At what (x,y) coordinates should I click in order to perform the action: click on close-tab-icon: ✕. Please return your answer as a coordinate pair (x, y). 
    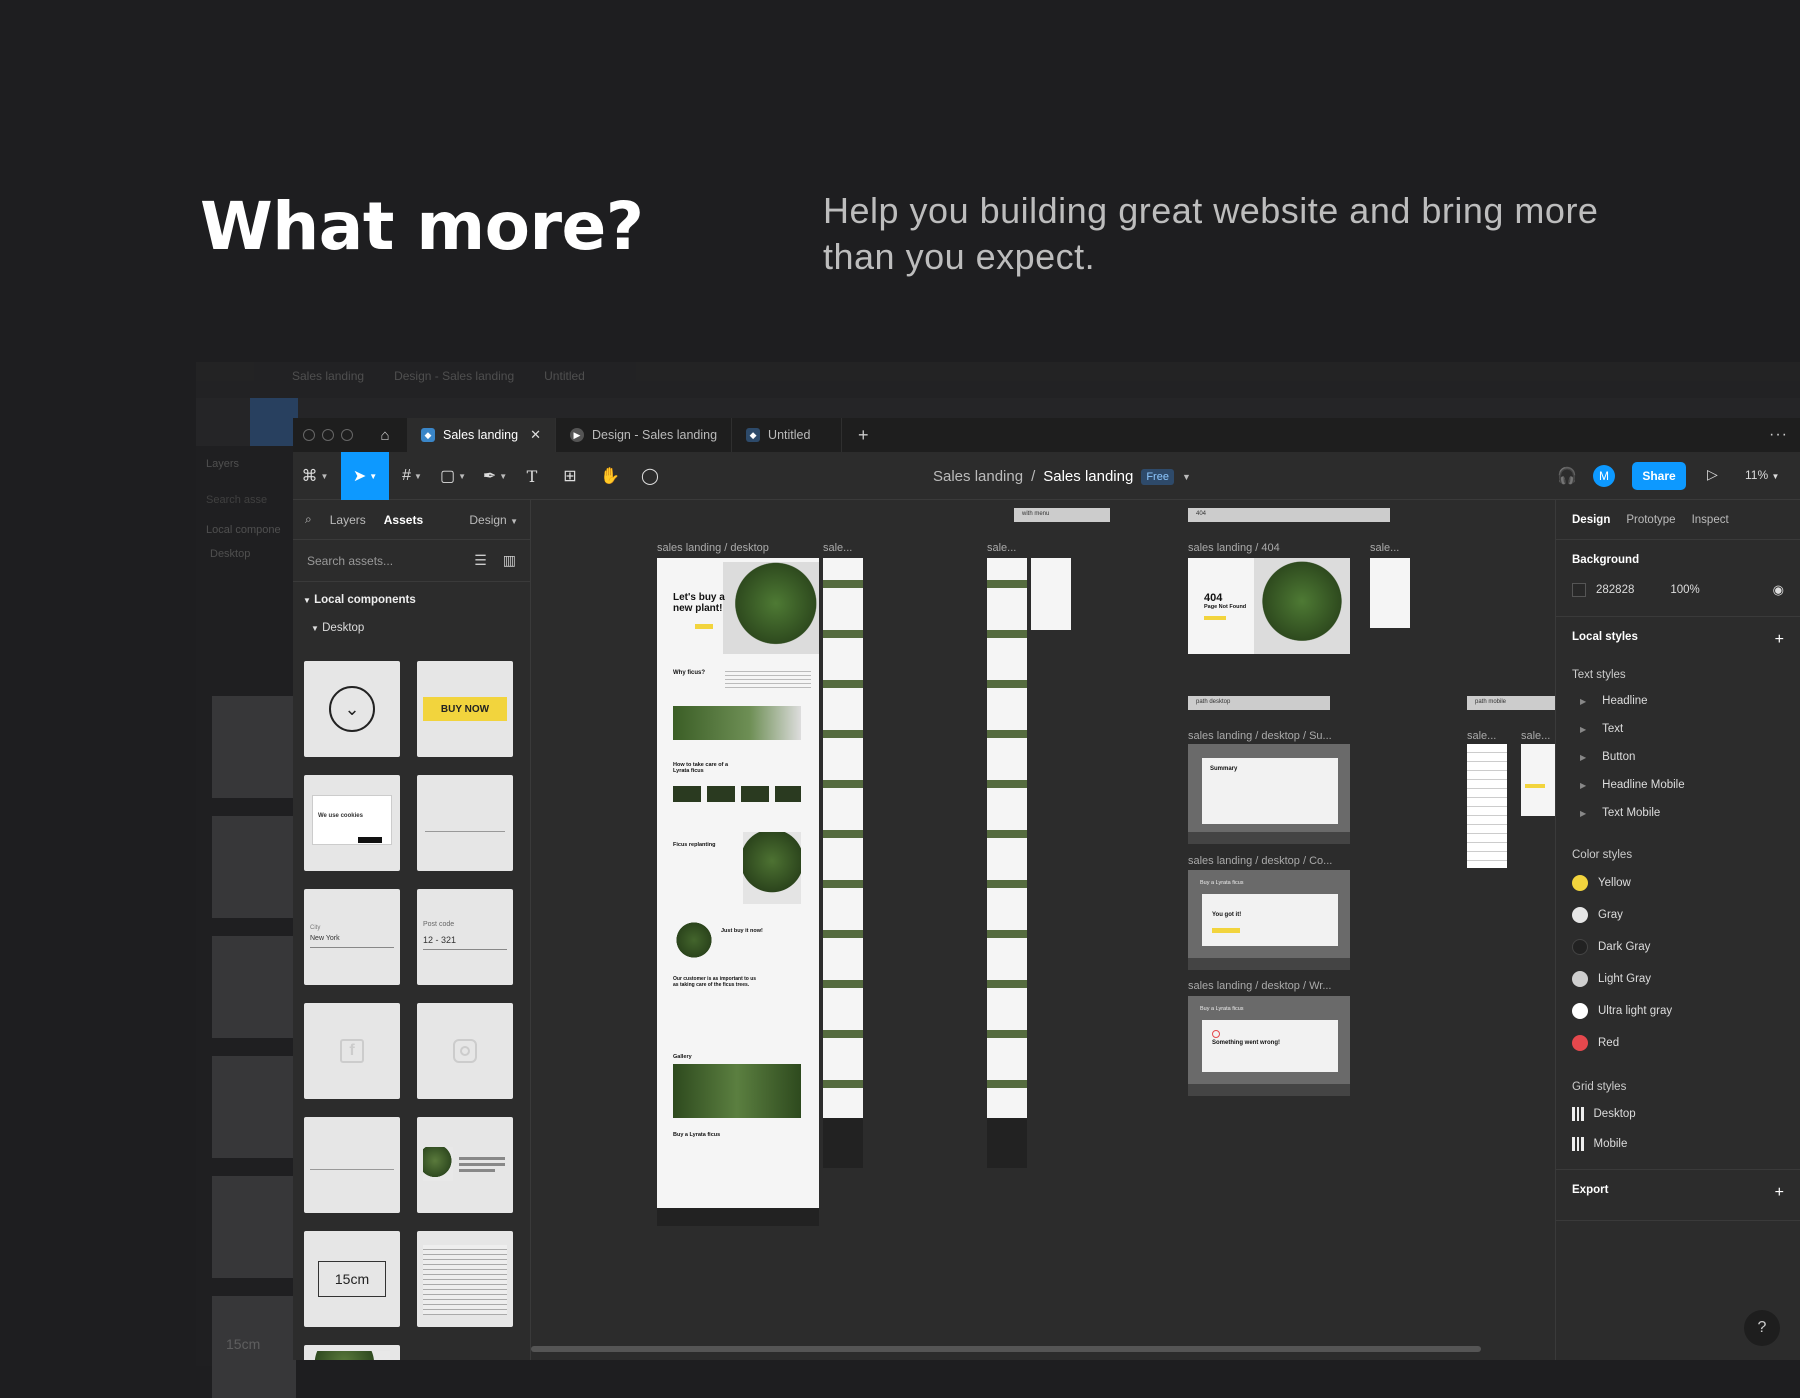
    Looking at the image, I should click on (535, 435).